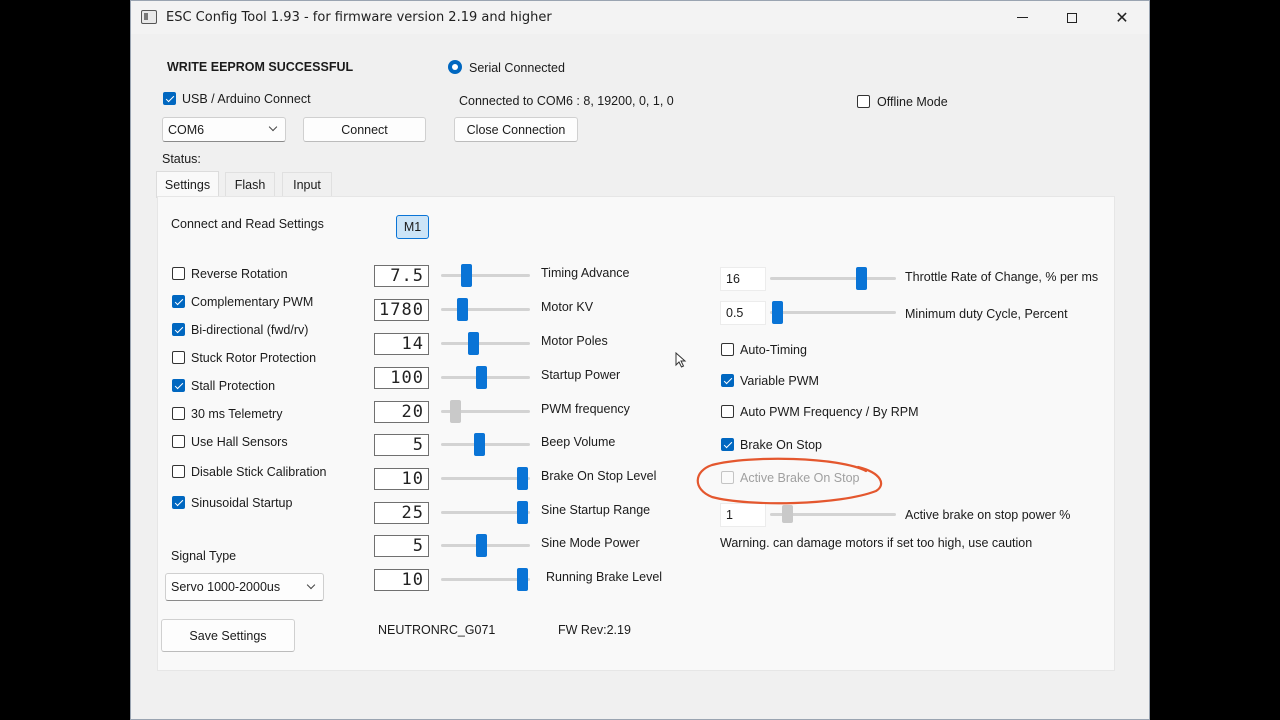 The height and width of the screenshot is (720, 1280). Describe the element at coordinates (585, 273) in the screenshot. I see `slider-label: Timing Advance` at that location.